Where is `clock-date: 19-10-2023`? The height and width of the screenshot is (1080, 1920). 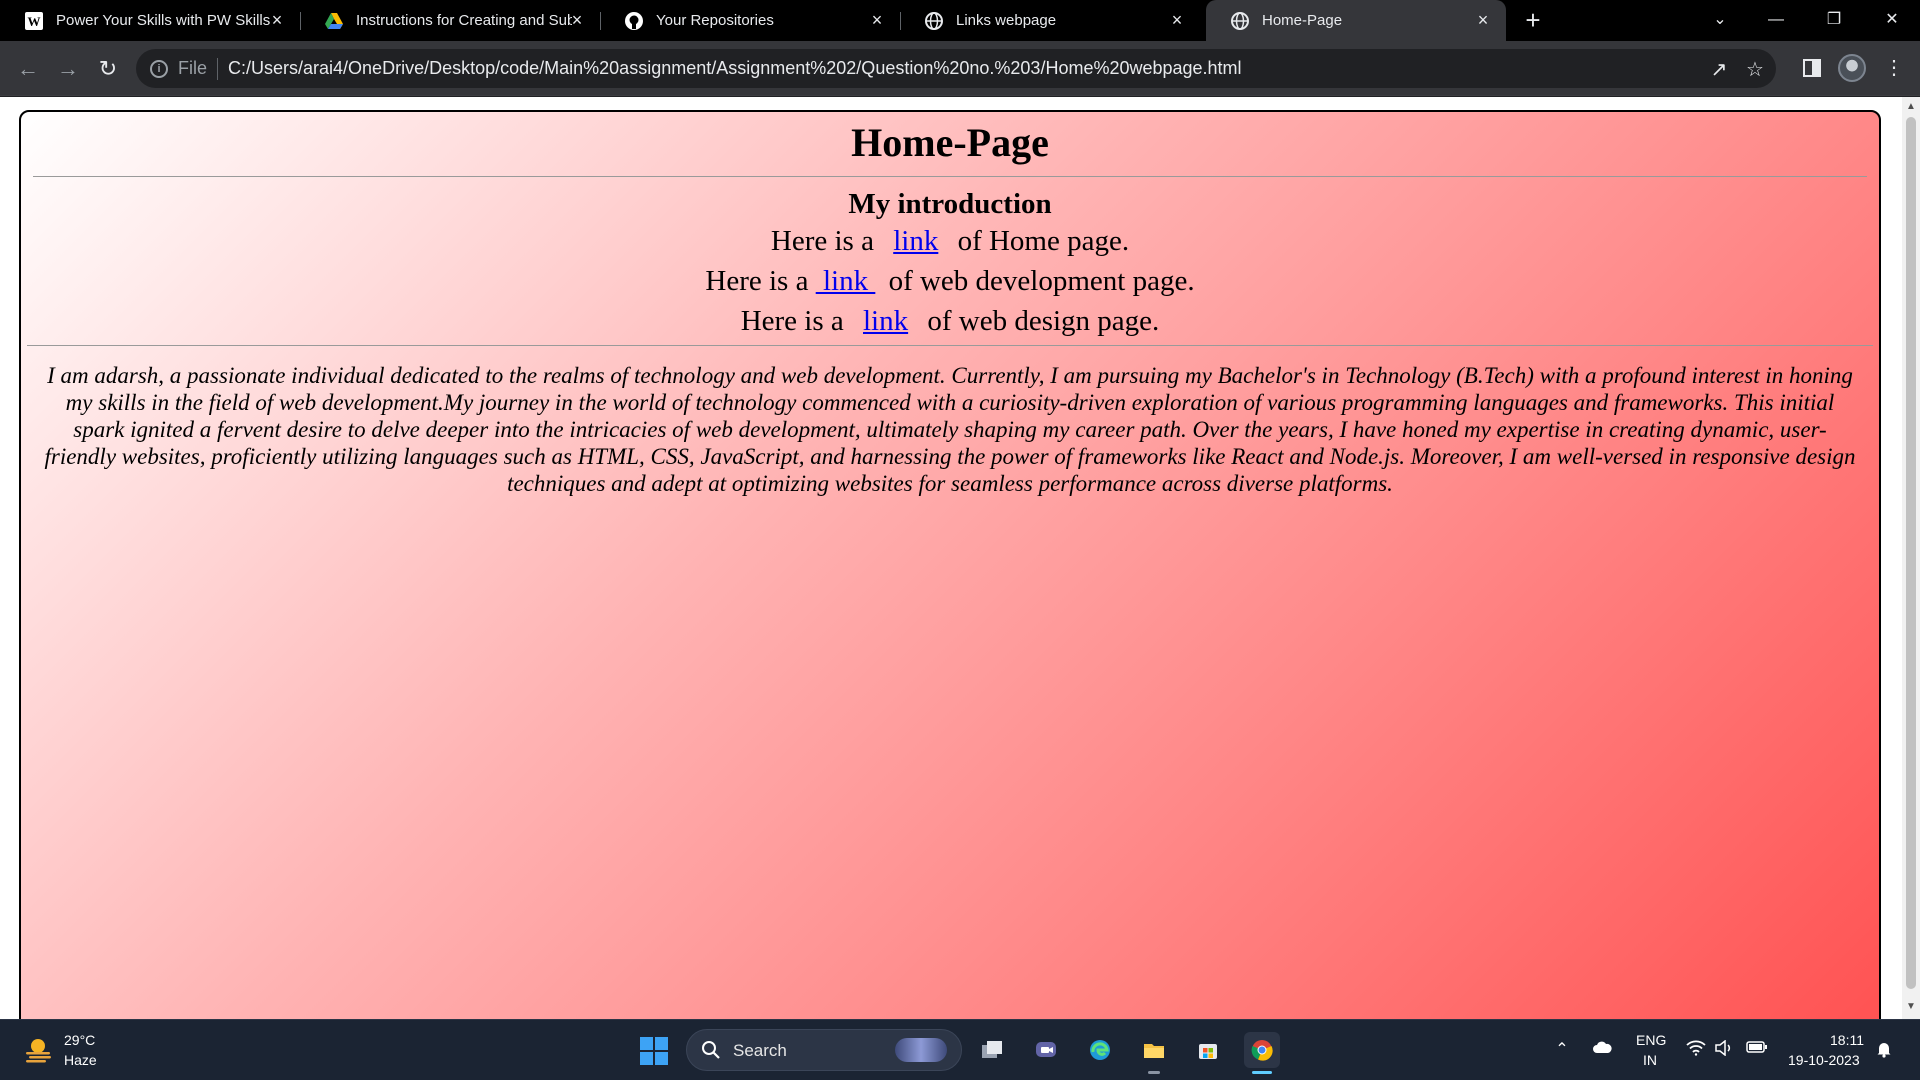
clock-date: 19-10-2023 is located at coordinates (1824, 1060).